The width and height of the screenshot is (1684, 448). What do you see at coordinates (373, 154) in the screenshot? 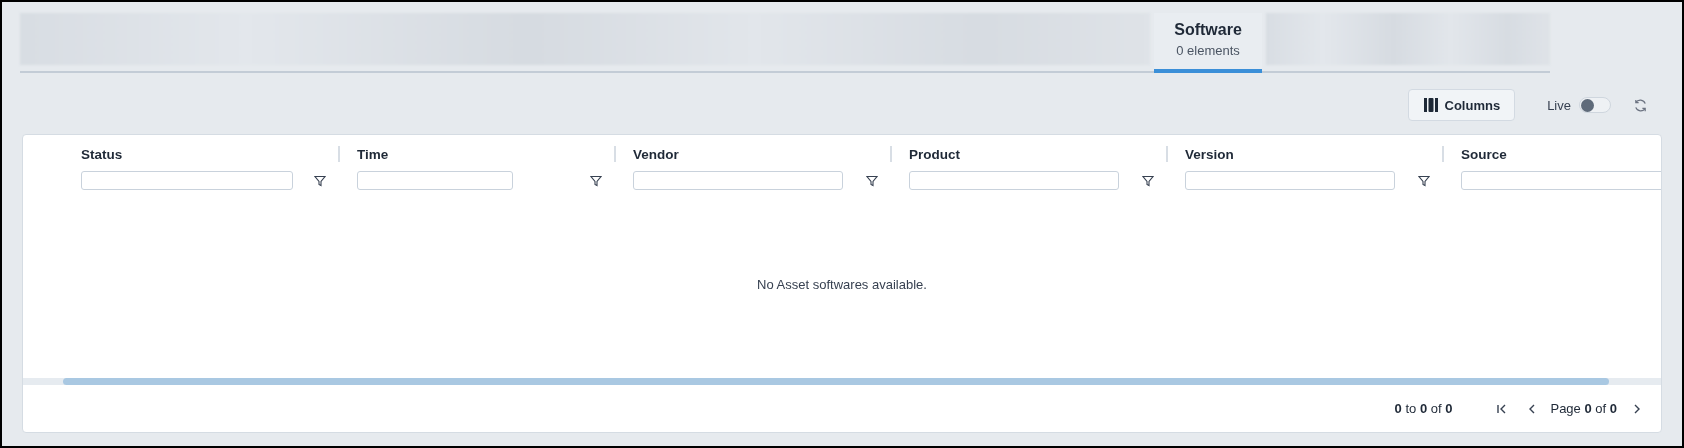
I see `column-header: Time` at bounding box center [373, 154].